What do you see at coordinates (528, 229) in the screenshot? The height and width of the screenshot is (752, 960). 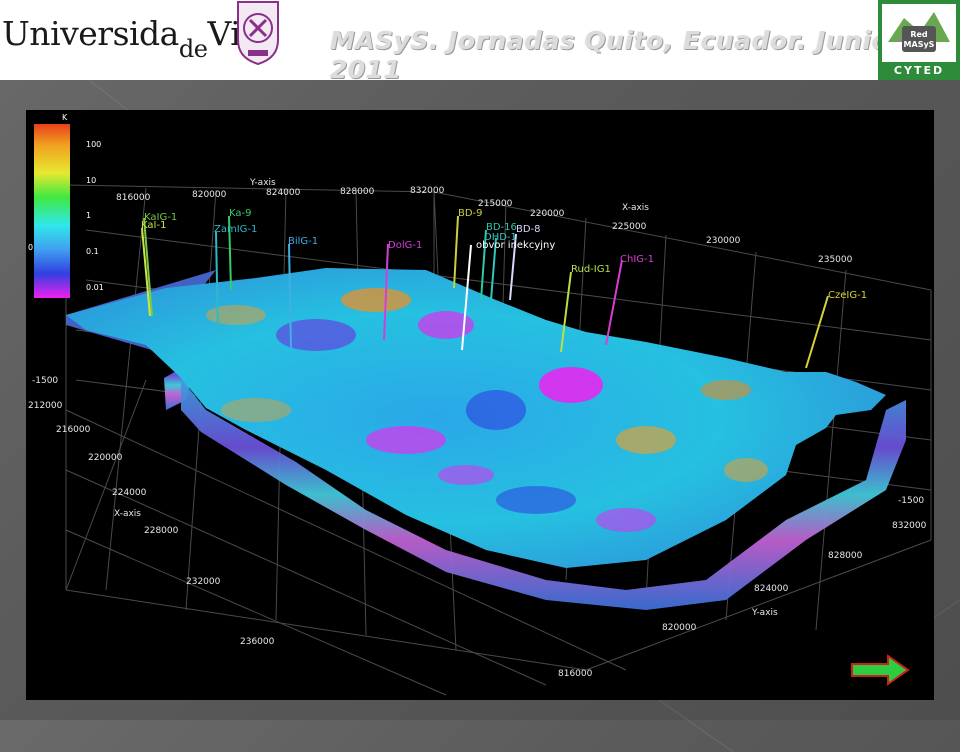 I see `well-label: BD-8` at bounding box center [528, 229].